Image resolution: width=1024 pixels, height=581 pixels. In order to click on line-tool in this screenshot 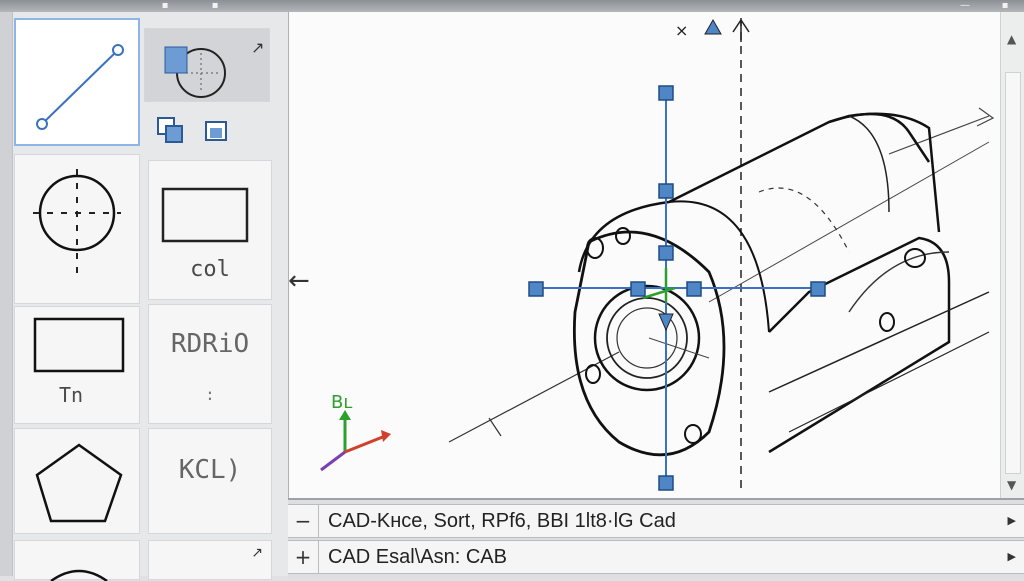, I will do `click(77, 82)`.